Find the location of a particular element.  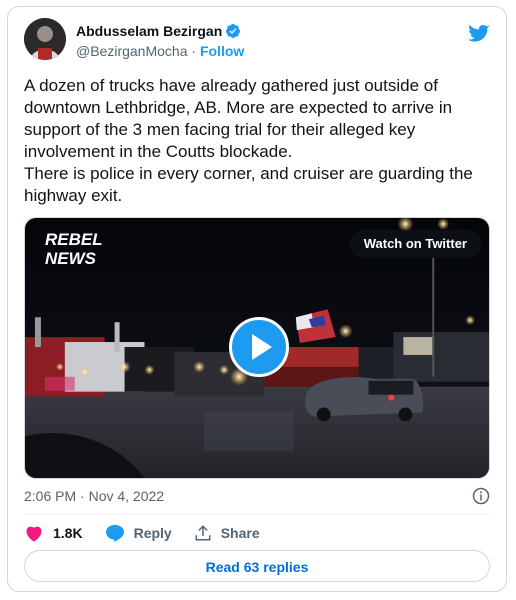

read-replies-button: Read 63 replies is located at coordinates (257, 566).